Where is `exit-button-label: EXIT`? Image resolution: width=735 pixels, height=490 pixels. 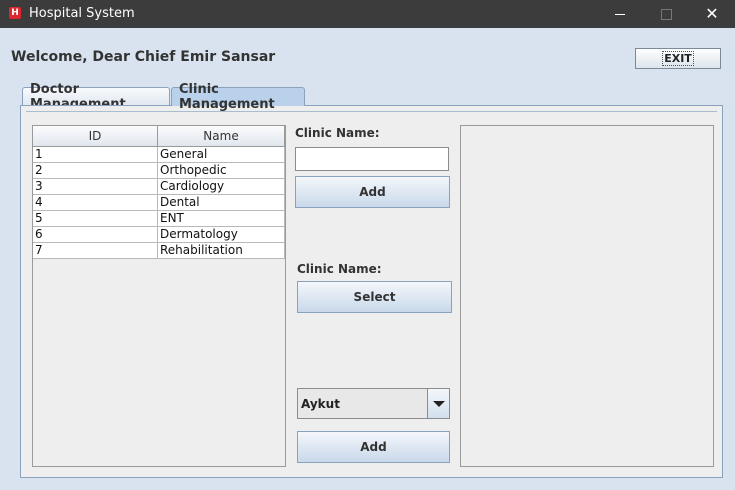 exit-button-label: EXIT is located at coordinates (678, 58).